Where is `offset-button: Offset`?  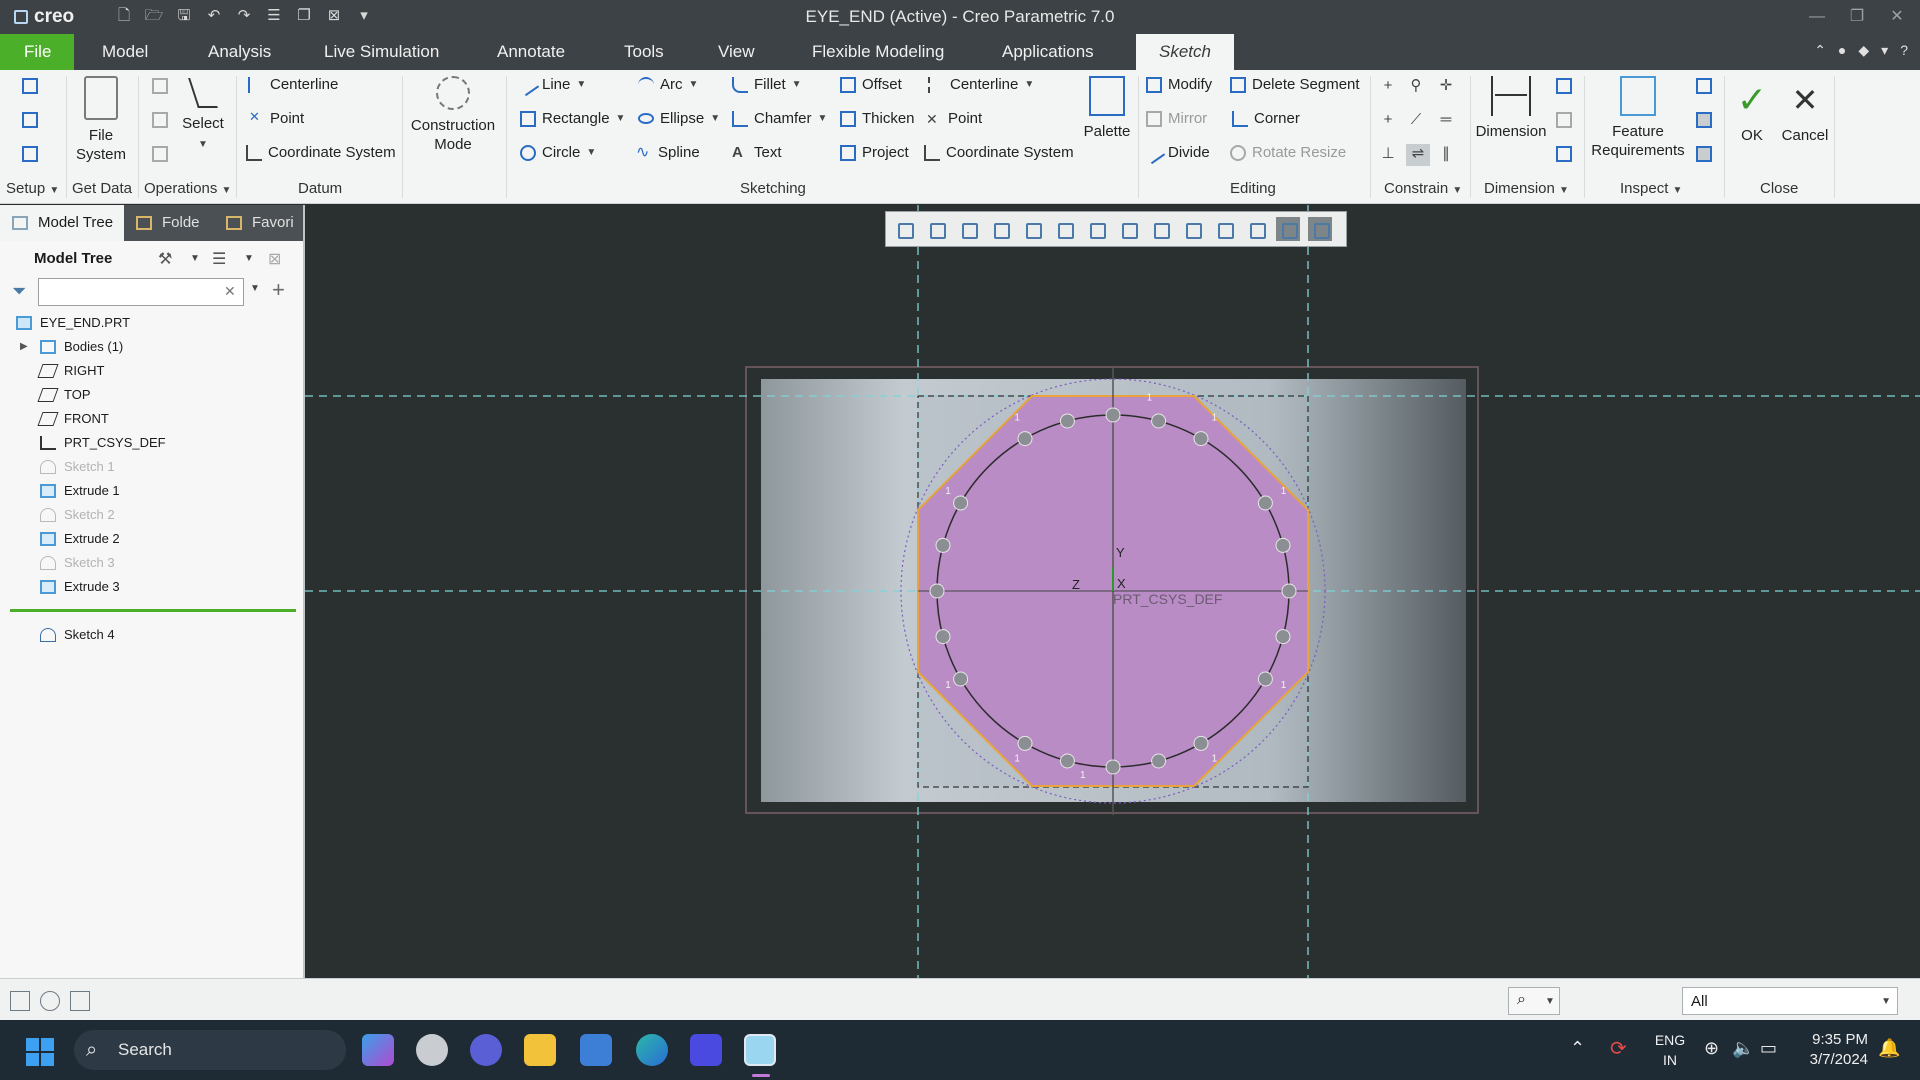 offset-button: Offset is located at coordinates (871, 84).